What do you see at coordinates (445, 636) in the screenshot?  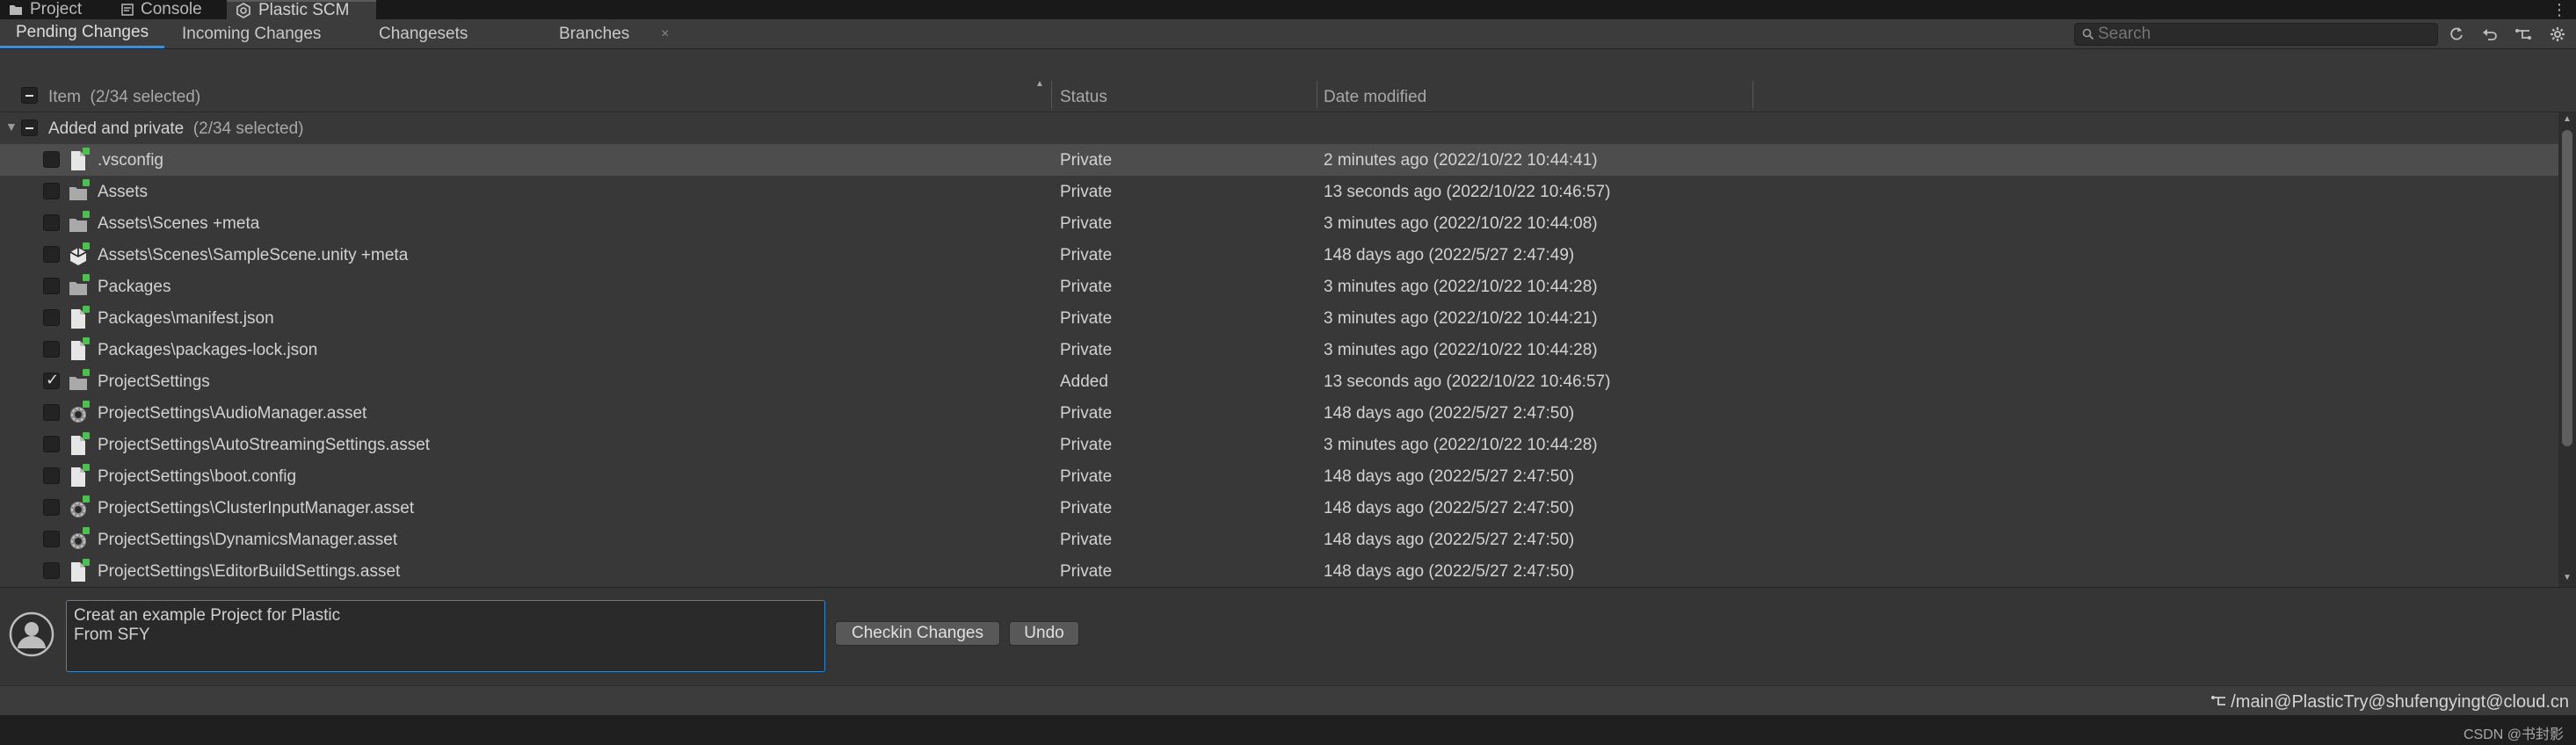 I see `checkin-comment-input` at bounding box center [445, 636].